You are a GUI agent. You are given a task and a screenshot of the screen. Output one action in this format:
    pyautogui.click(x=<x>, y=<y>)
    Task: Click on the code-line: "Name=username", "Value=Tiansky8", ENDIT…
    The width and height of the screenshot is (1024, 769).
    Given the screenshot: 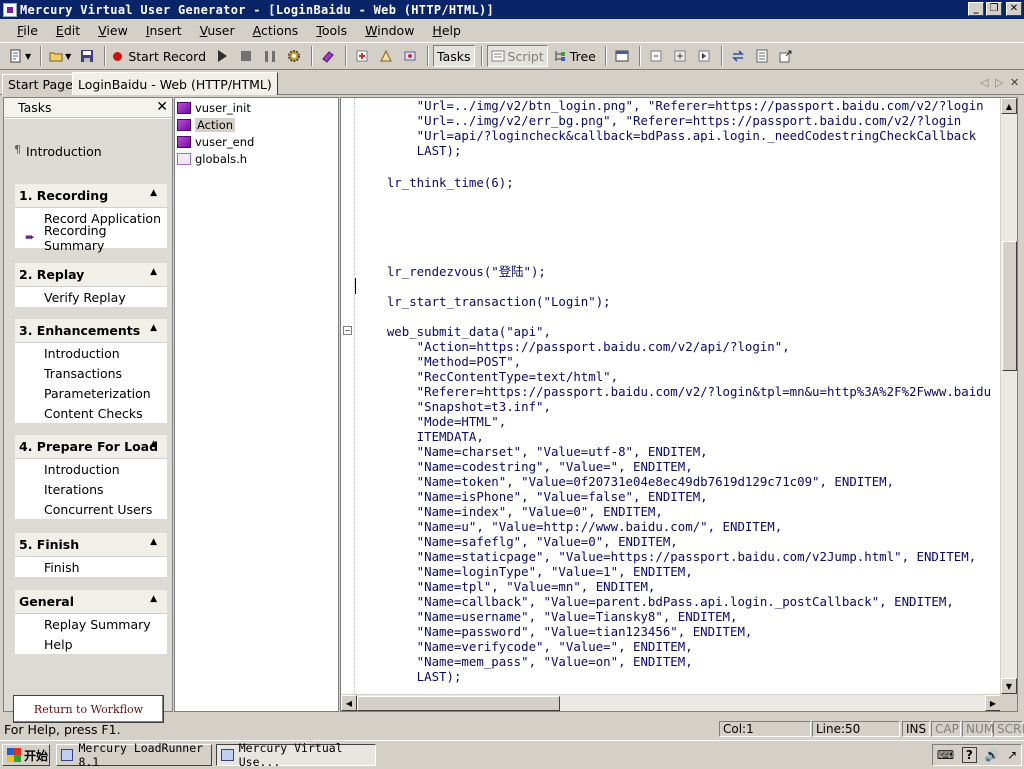 What is the action you would take?
    pyautogui.click(x=547, y=616)
    